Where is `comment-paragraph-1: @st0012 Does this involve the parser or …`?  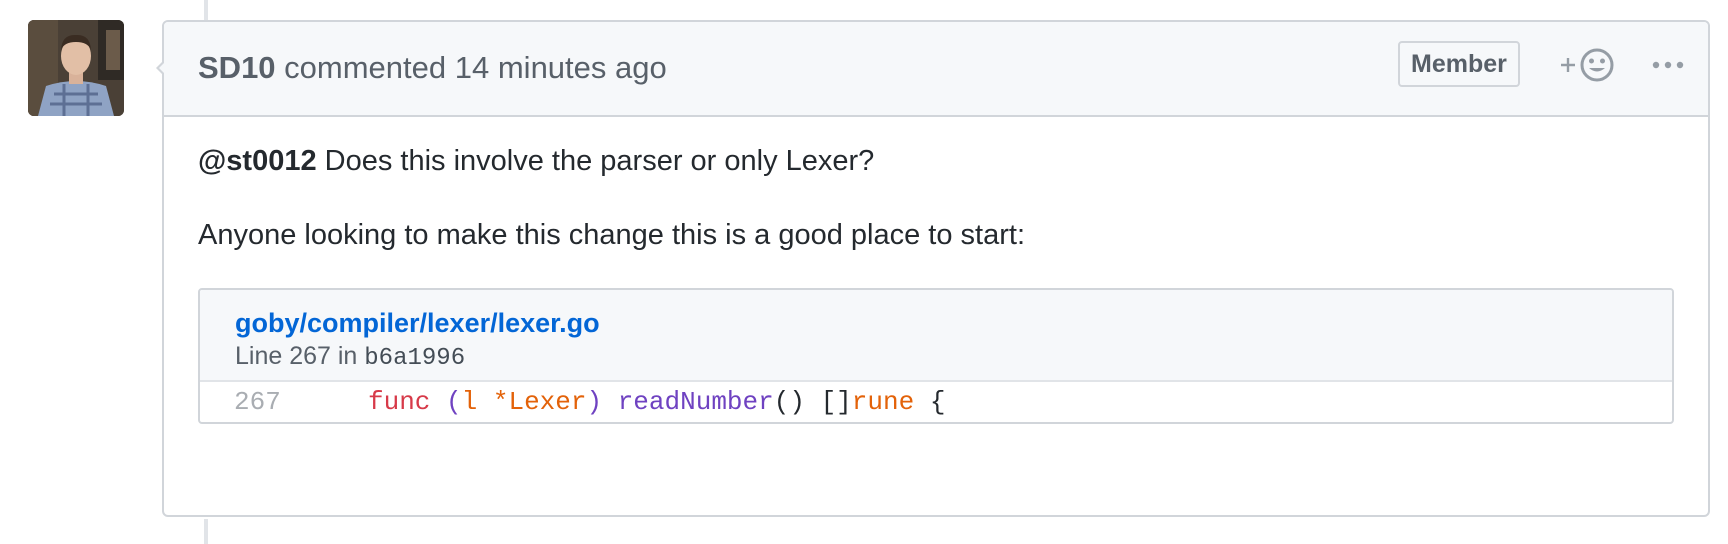
comment-paragraph-1: @st0012 Does this involve the parser or … is located at coordinates (937, 161).